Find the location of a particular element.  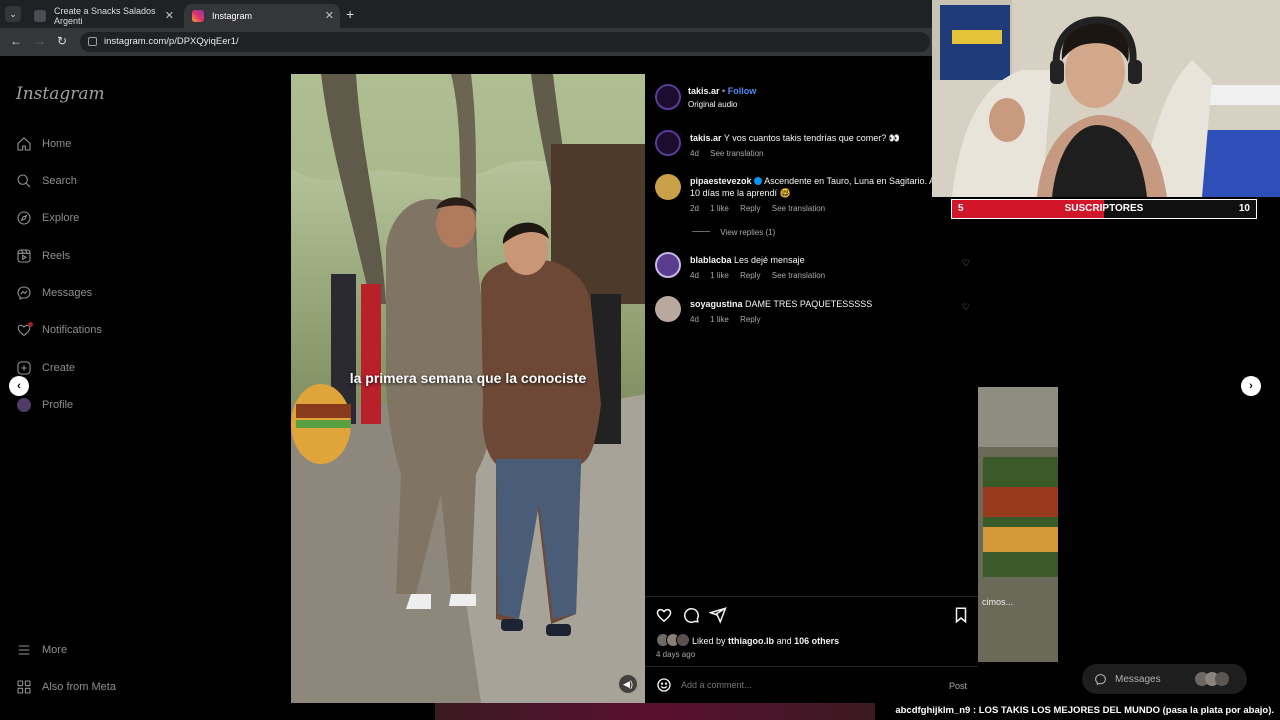

browser-tab-instagram: Instagram ✕ is located at coordinates (262, 16).